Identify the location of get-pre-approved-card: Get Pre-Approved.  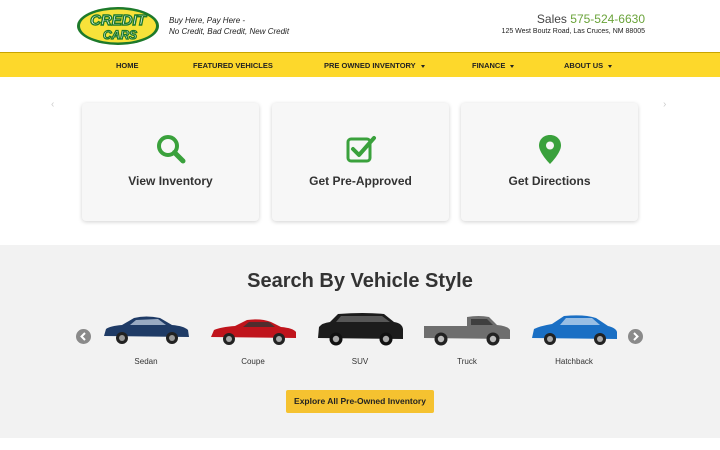
(360, 162).